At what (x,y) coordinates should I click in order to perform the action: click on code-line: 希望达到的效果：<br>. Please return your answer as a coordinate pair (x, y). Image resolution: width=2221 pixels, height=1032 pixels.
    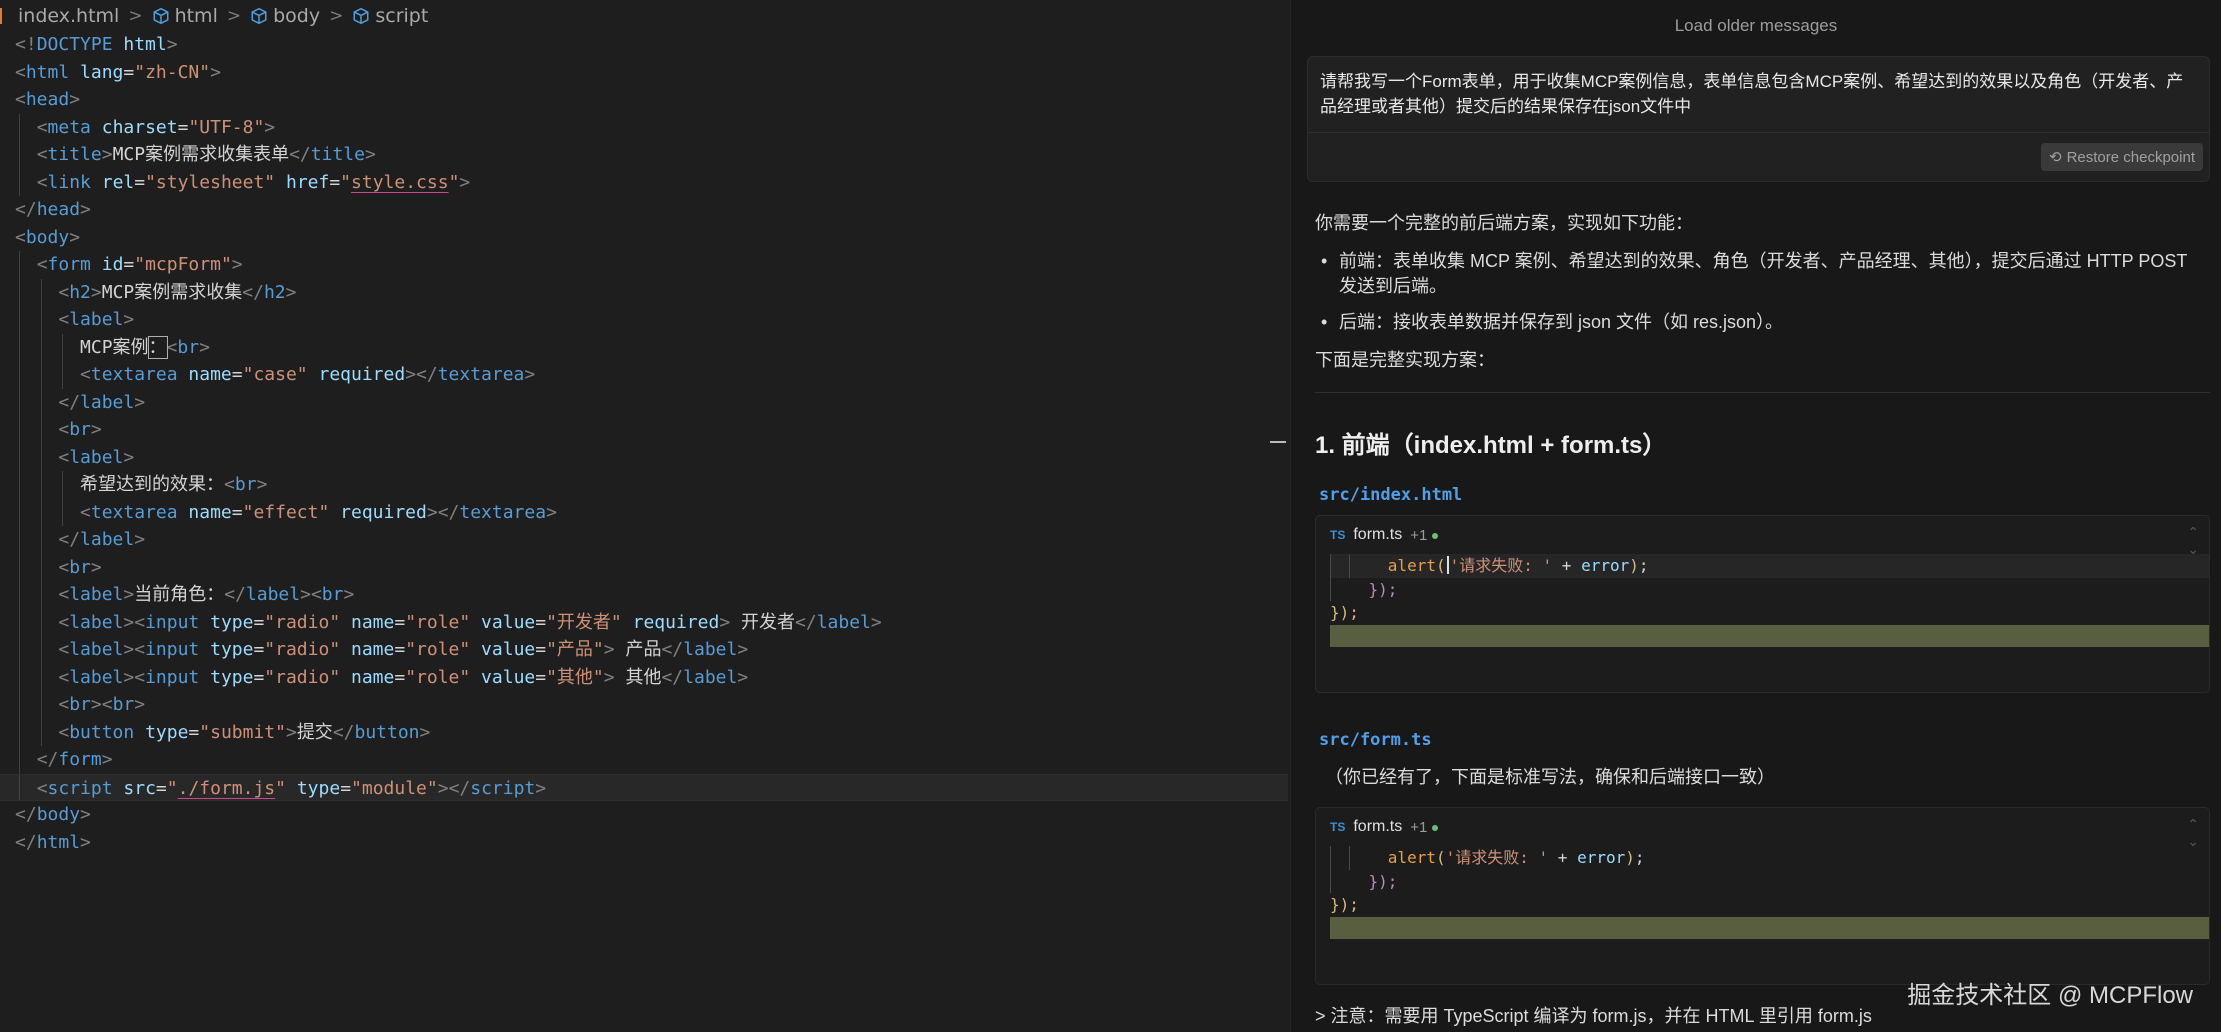
    Looking at the image, I should click on (644, 485).